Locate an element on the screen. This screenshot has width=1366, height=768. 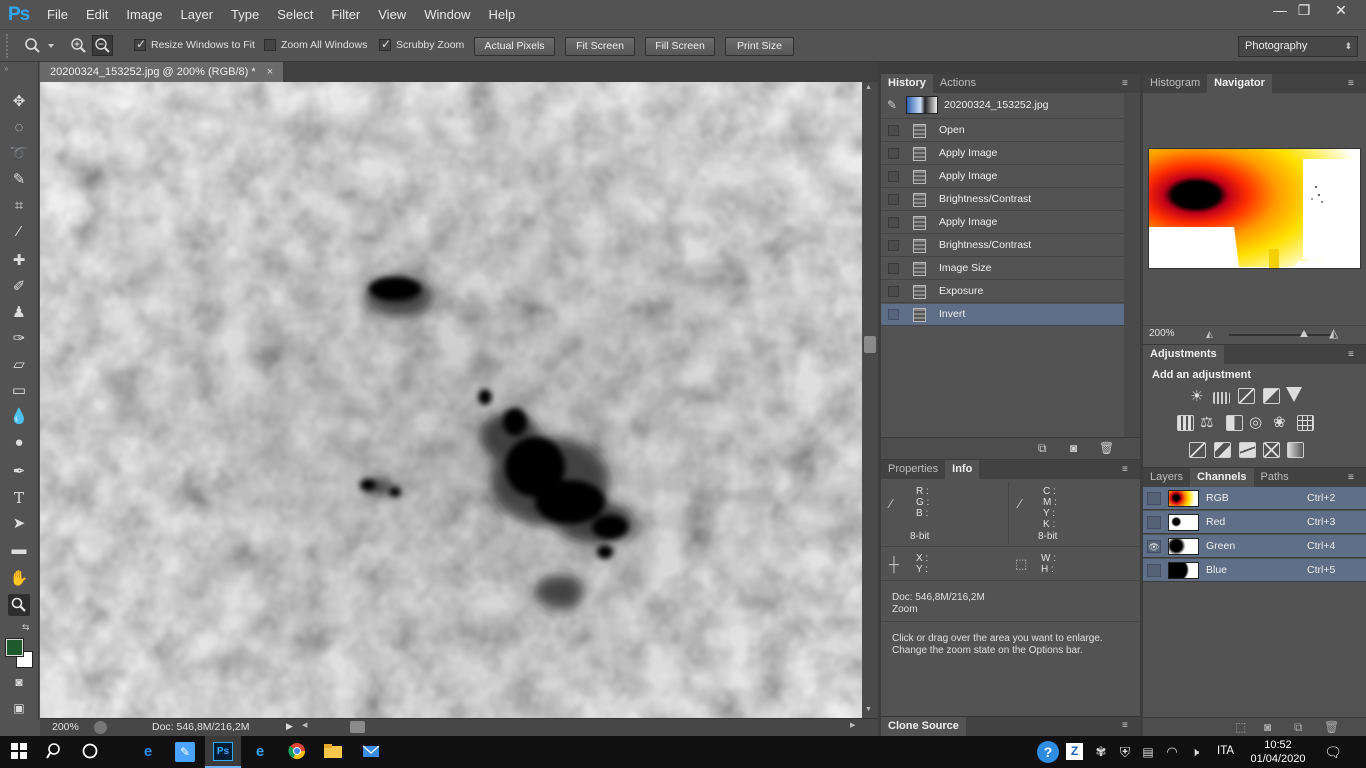
fit-screen-button: Fit Screen is located at coordinates (600, 46).